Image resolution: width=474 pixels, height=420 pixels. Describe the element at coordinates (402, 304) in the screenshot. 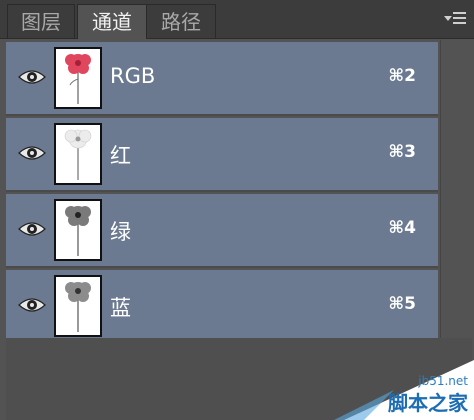

I see `channel-shortcut: ⌘5` at that location.